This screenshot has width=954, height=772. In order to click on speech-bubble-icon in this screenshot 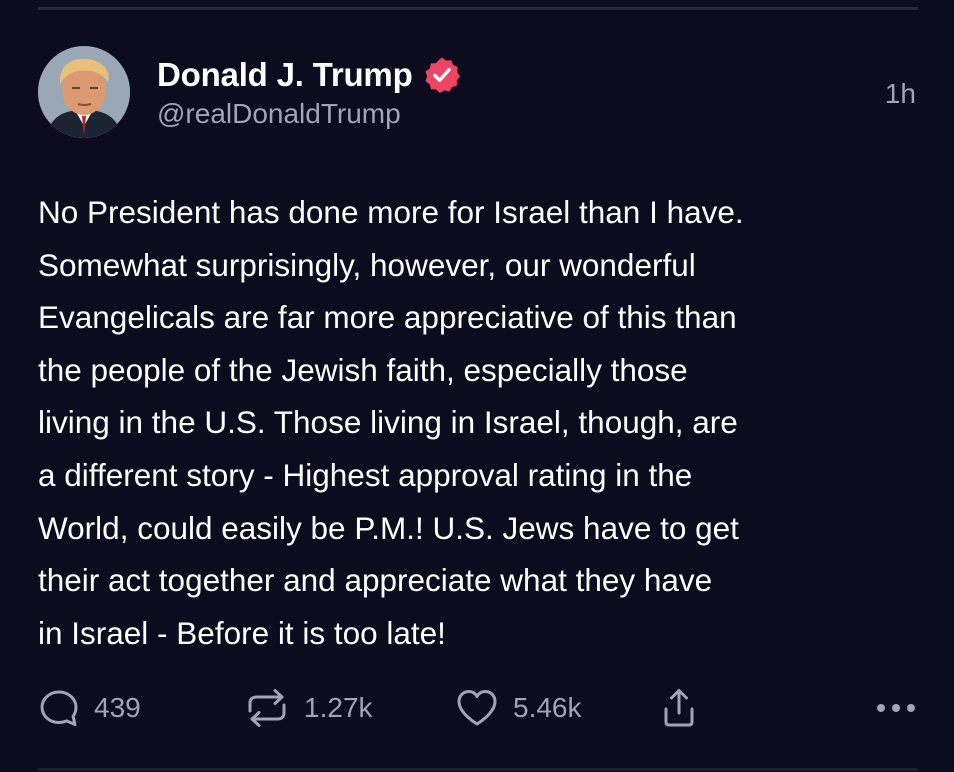, I will do `click(59, 708)`.